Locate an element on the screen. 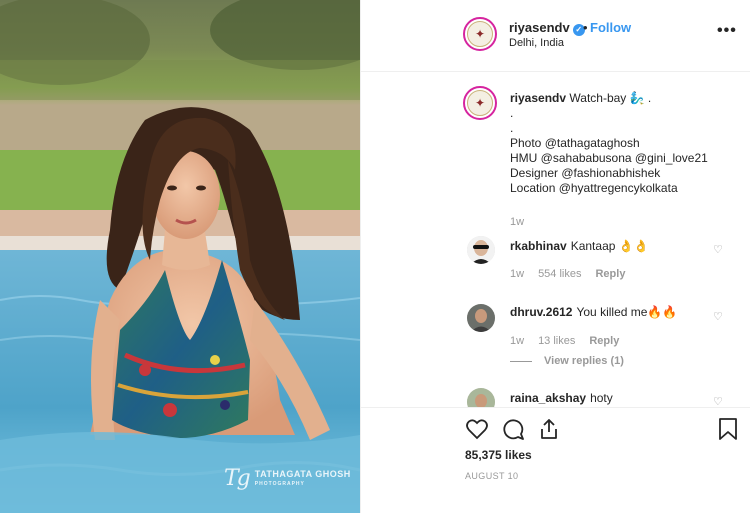 This screenshot has width=750, height=513. more-options-icon: ••• is located at coordinates (727, 31).